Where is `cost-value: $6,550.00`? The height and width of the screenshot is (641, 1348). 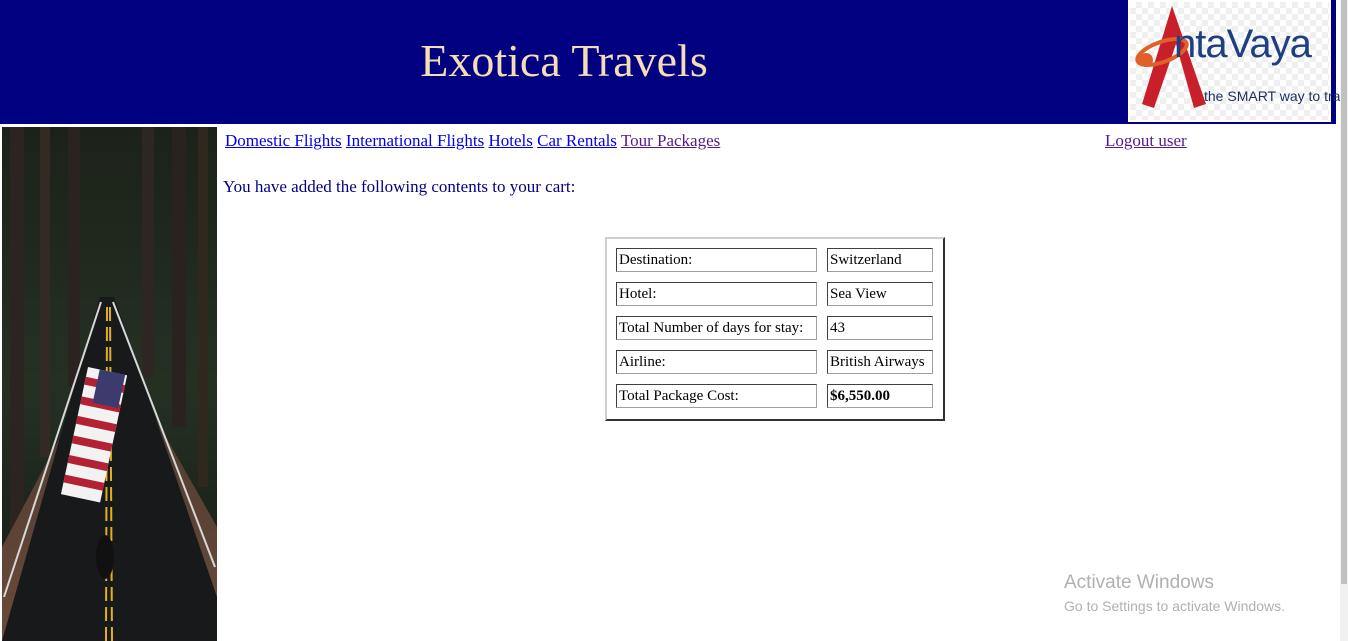 cost-value: $6,550.00 is located at coordinates (880, 396).